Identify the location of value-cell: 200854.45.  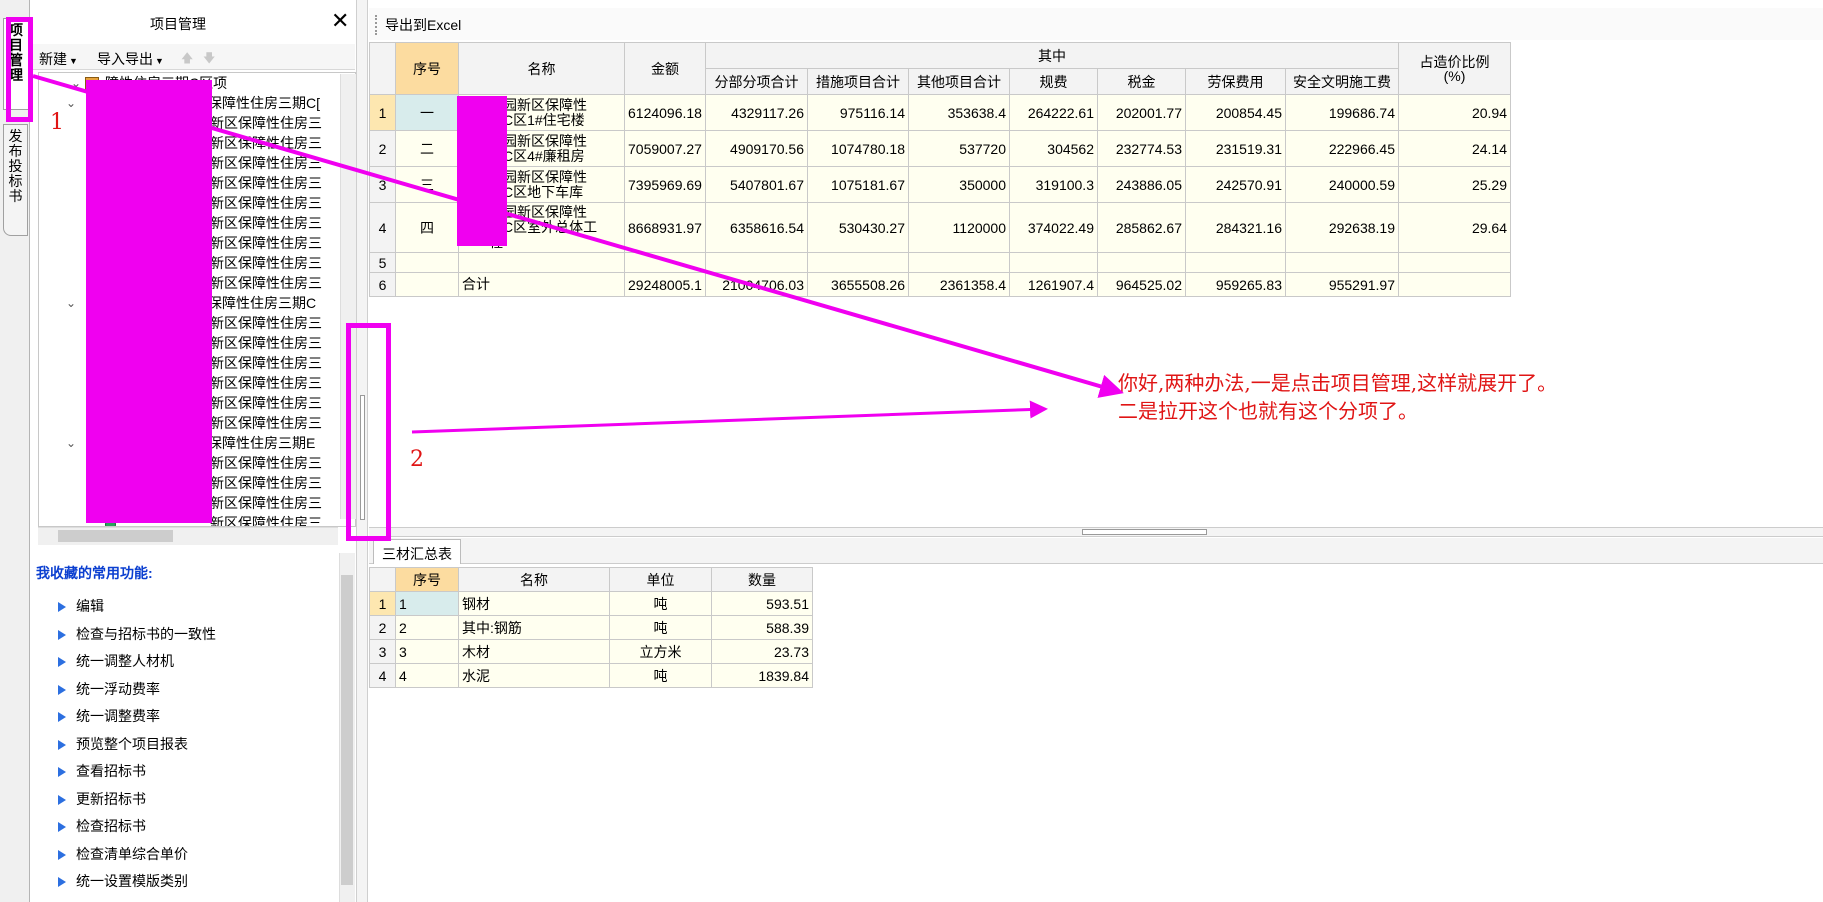
(1235, 112).